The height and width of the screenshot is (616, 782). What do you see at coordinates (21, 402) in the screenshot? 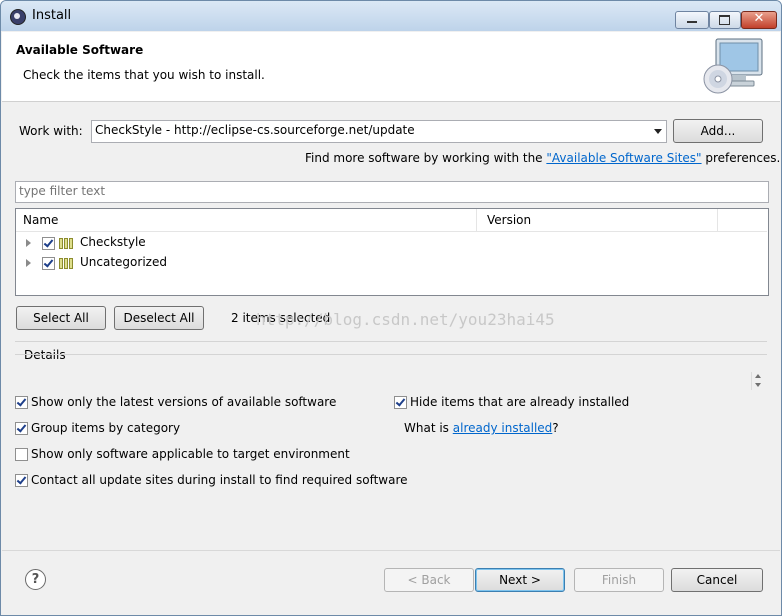
I see `latest-only-checkbox` at bounding box center [21, 402].